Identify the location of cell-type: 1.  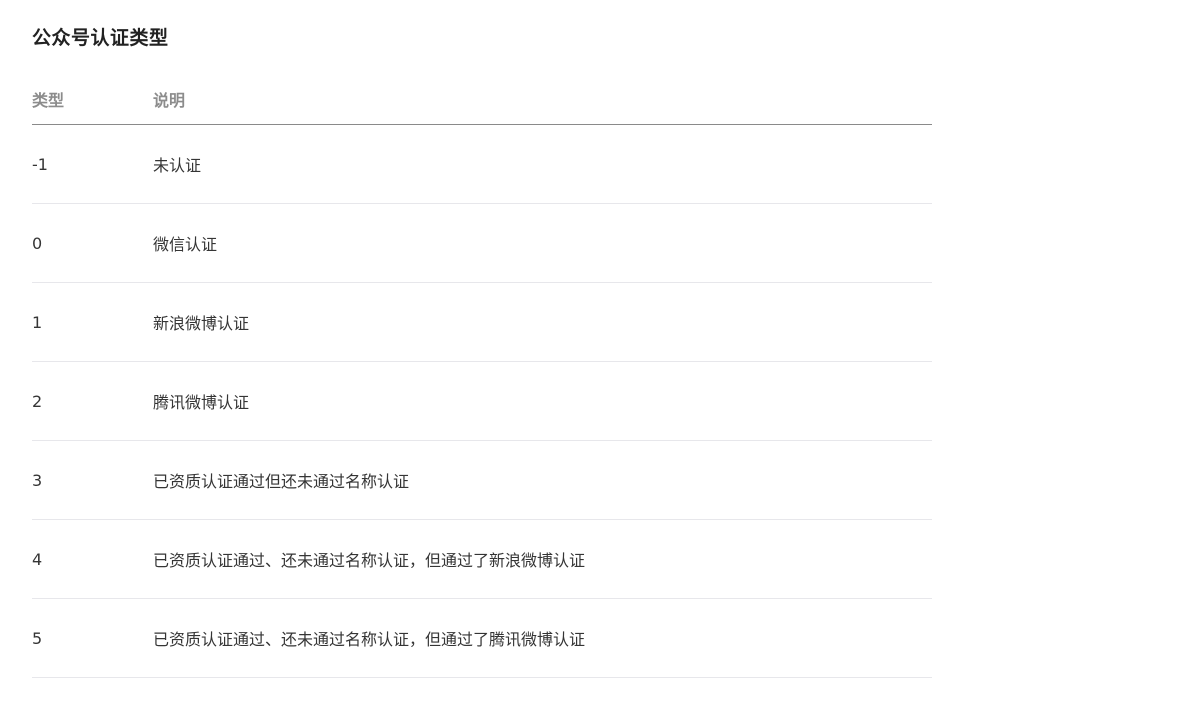
(92, 322).